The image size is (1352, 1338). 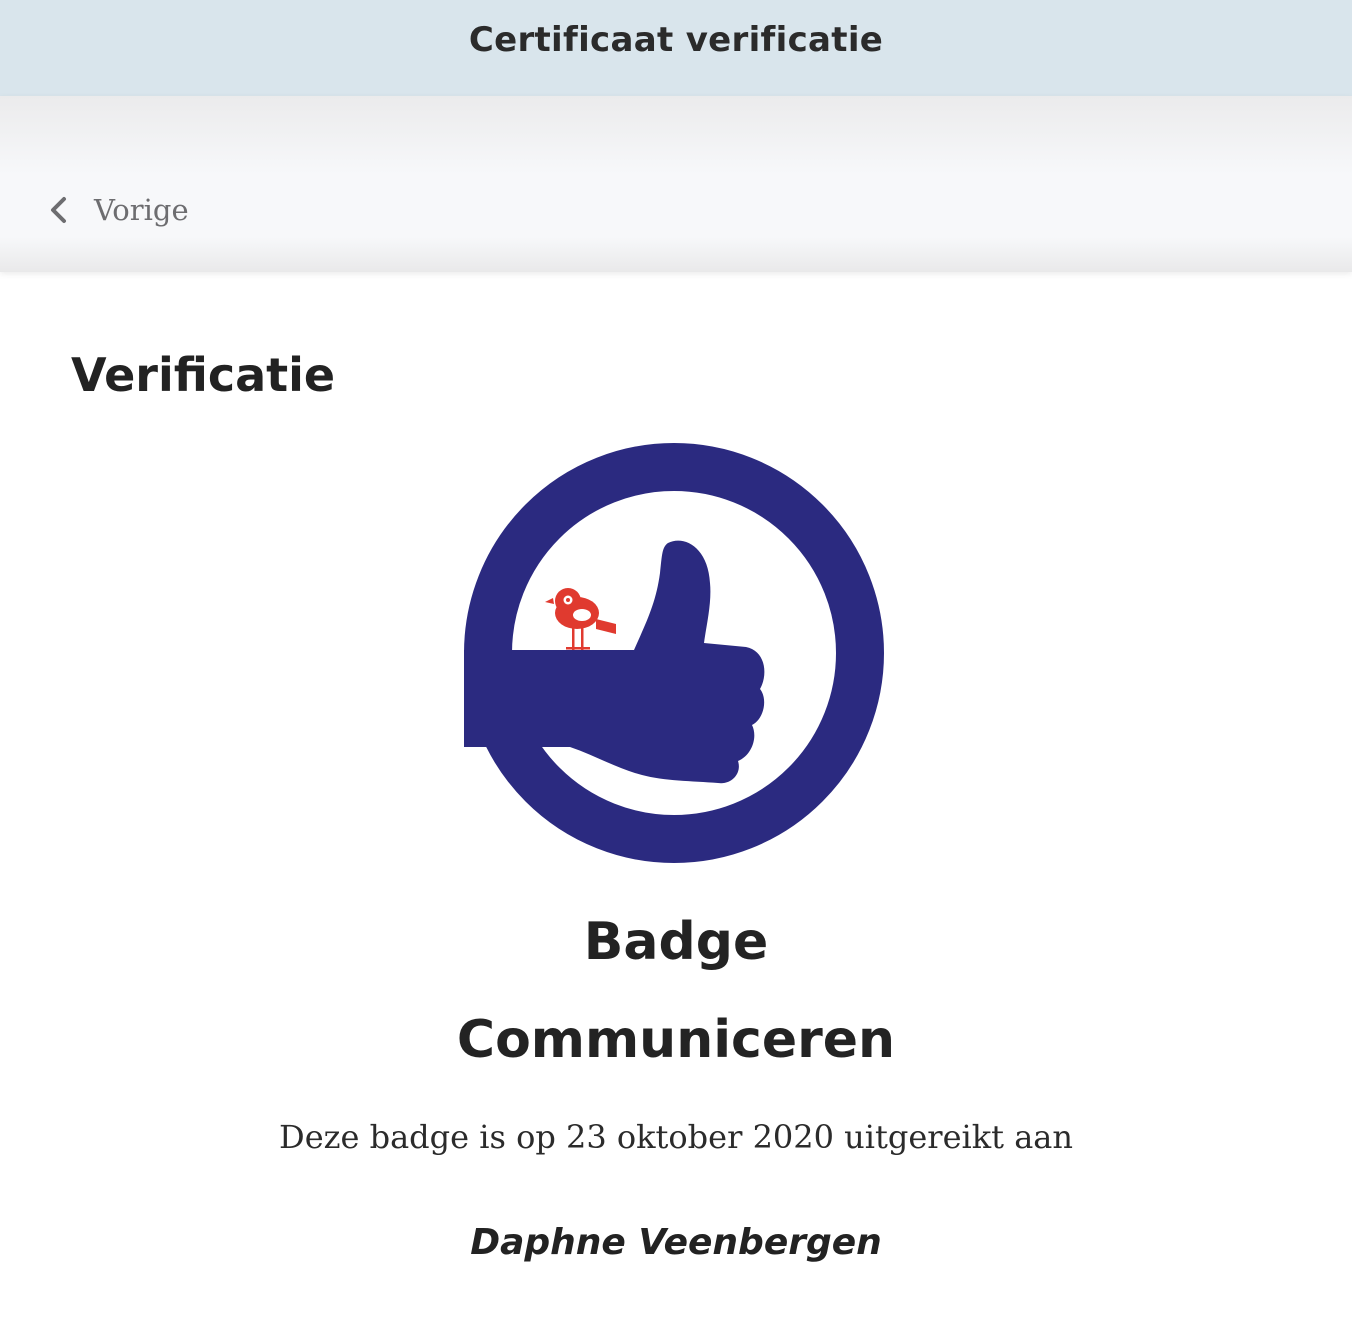 What do you see at coordinates (676, 184) in the screenshot?
I see `navigation-bar: Vorige` at bounding box center [676, 184].